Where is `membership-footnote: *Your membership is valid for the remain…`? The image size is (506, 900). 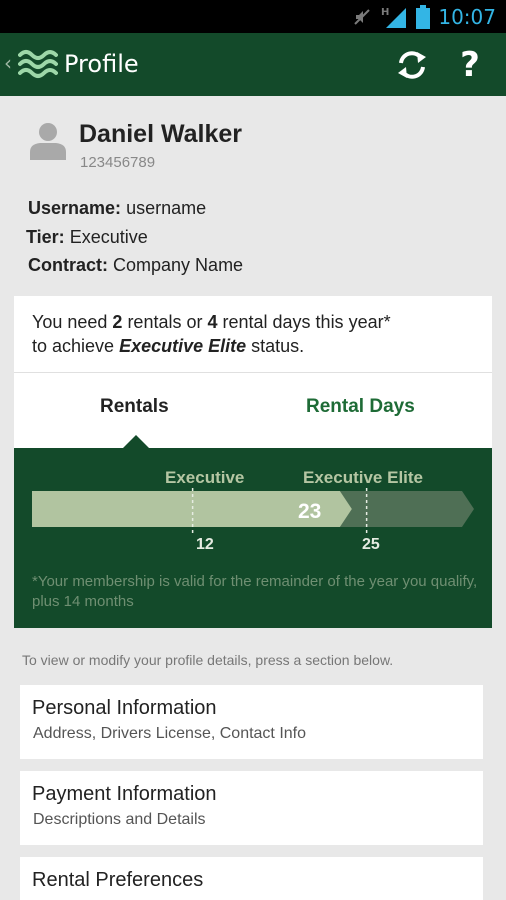
membership-footnote: *Your membership is valid for the remain… is located at coordinates (255, 591).